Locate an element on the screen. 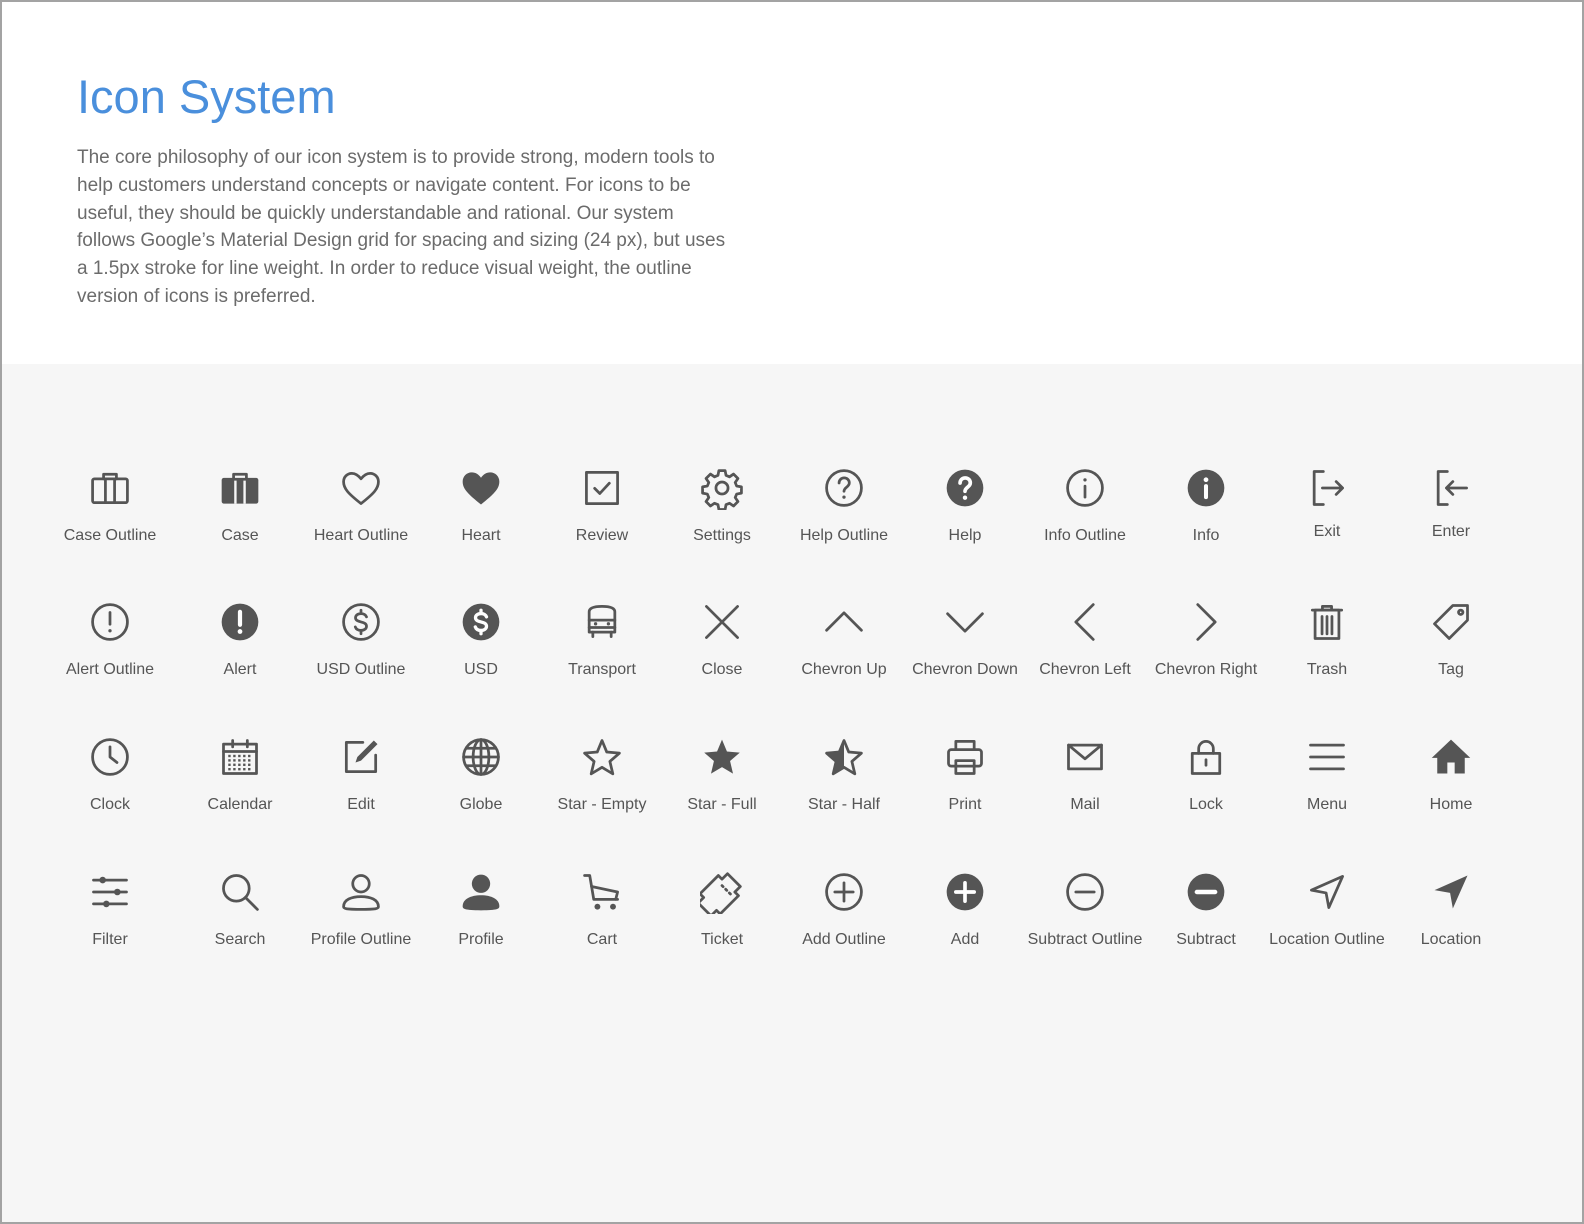 The width and height of the screenshot is (1584, 1224). icon-cell-calendar: Calendar is located at coordinates (240, 774).